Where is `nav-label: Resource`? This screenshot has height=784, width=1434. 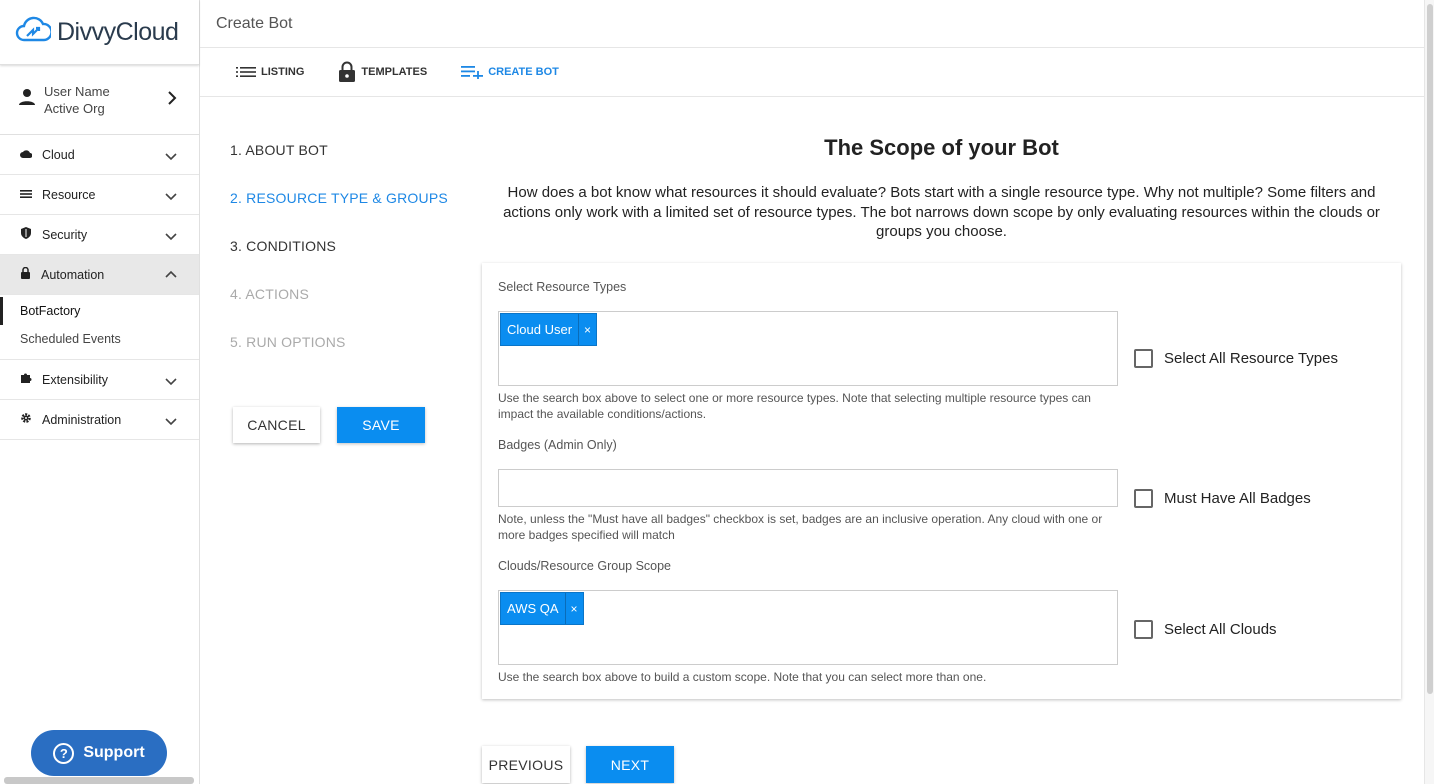
nav-label: Resource is located at coordinates (69, 194).